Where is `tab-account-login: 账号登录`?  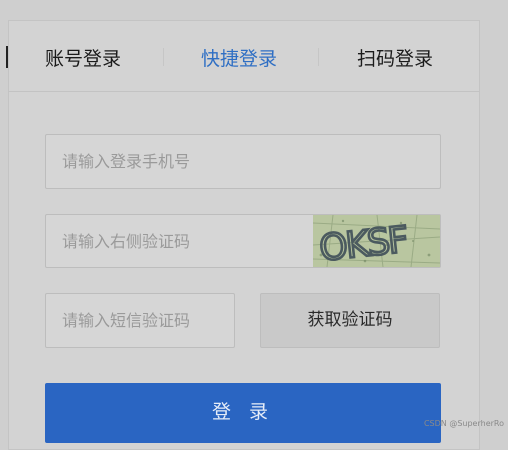 tab-account-login: 账号登录 is located at coordinates (83, 57).